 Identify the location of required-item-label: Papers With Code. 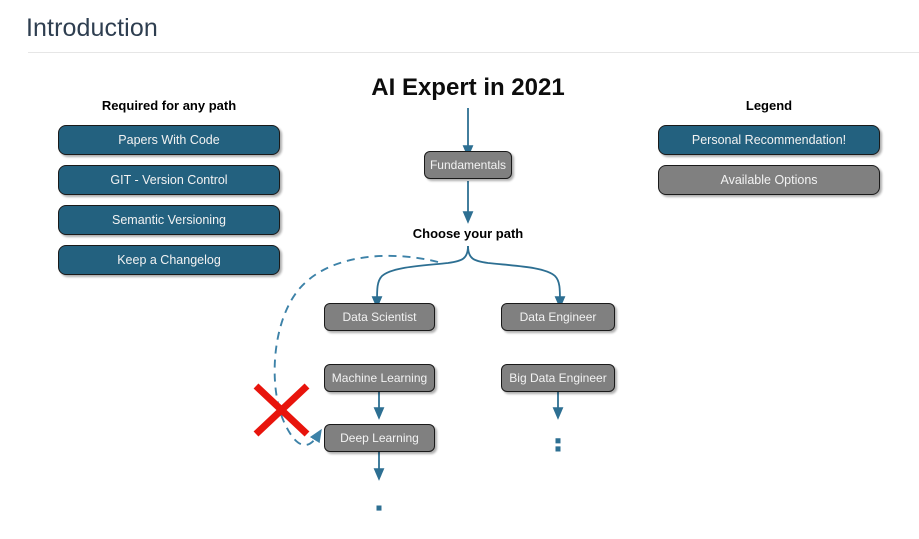
(169, 140).